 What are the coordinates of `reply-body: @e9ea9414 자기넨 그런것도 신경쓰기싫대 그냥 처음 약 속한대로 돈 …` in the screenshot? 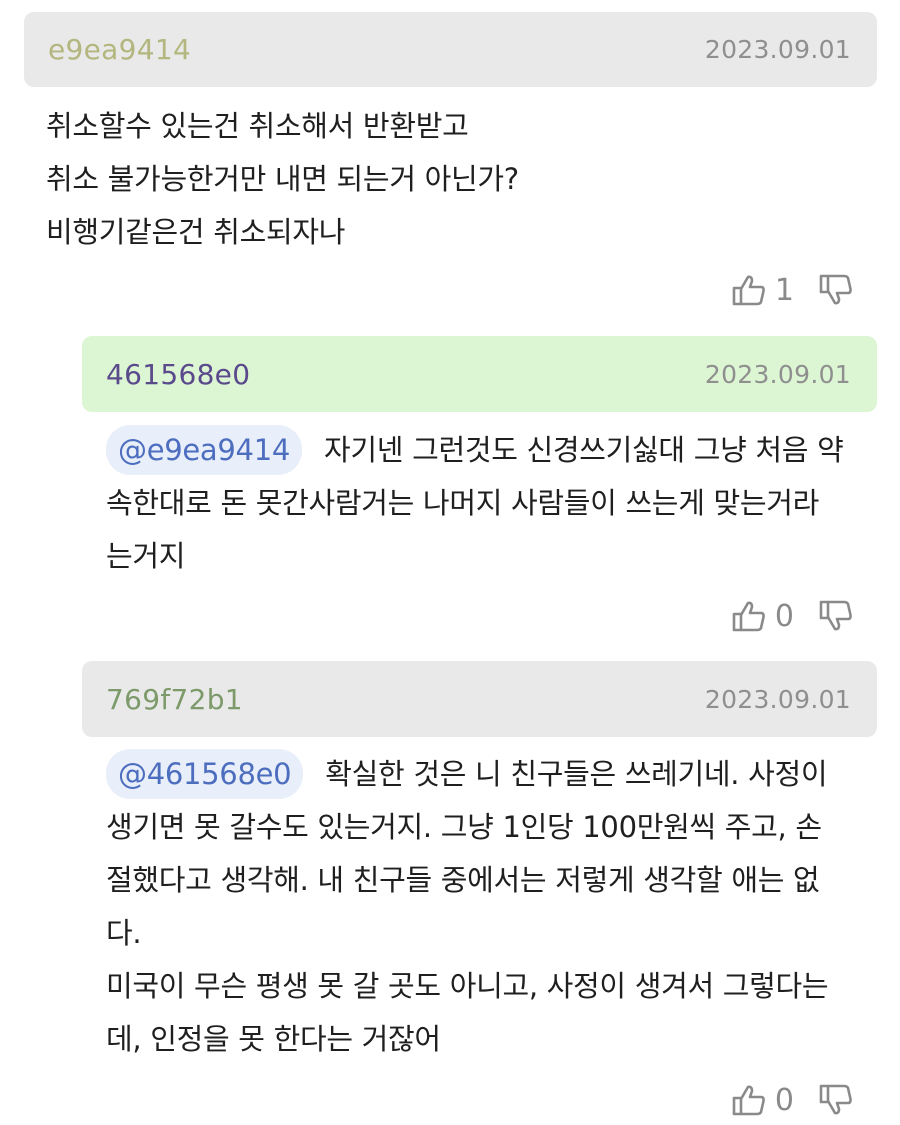 It's located at (475, 503).